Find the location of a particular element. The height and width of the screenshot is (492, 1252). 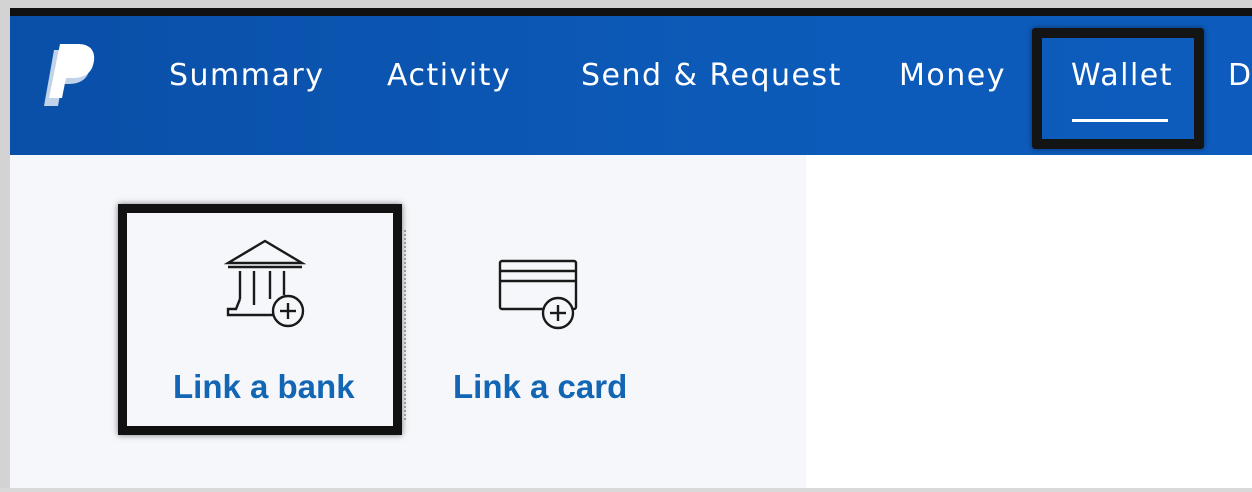

paypal-logo-icon is located at coordinates (70, 77).